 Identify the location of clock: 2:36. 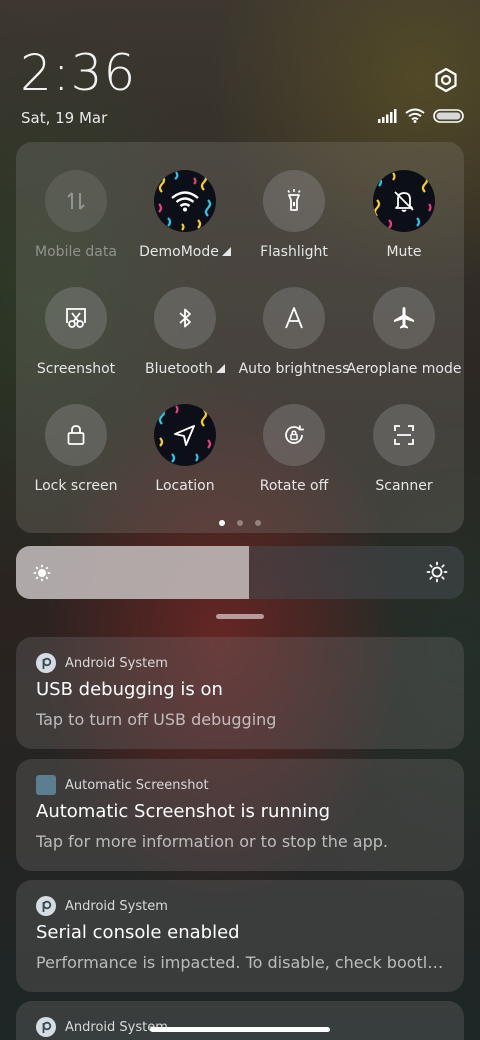
(78, 73).